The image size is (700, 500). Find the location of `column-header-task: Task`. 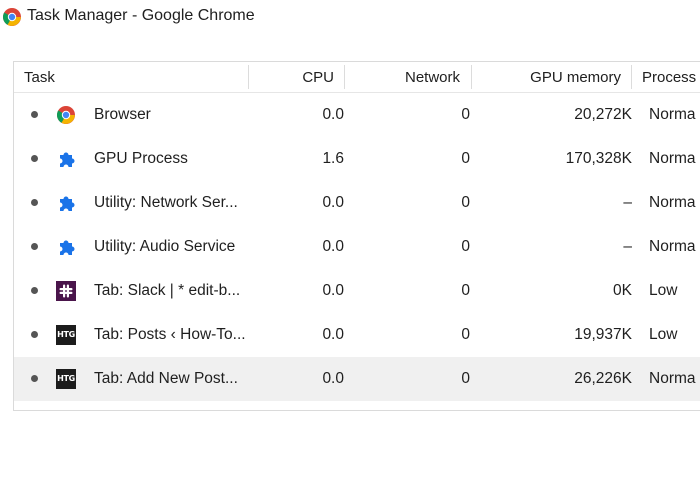

column-header-task: Task is located at coordinates (39, 77).